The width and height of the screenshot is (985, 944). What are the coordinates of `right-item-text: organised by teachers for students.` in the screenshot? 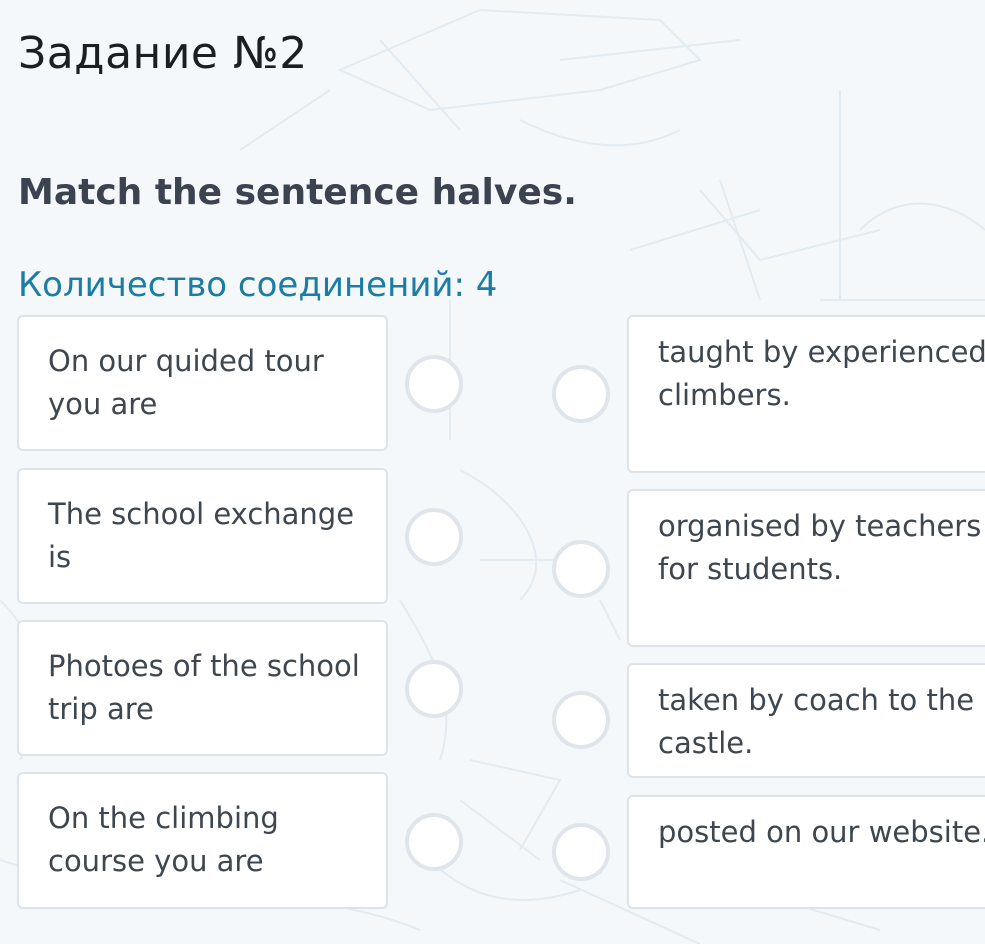 It's located at (820, 547).